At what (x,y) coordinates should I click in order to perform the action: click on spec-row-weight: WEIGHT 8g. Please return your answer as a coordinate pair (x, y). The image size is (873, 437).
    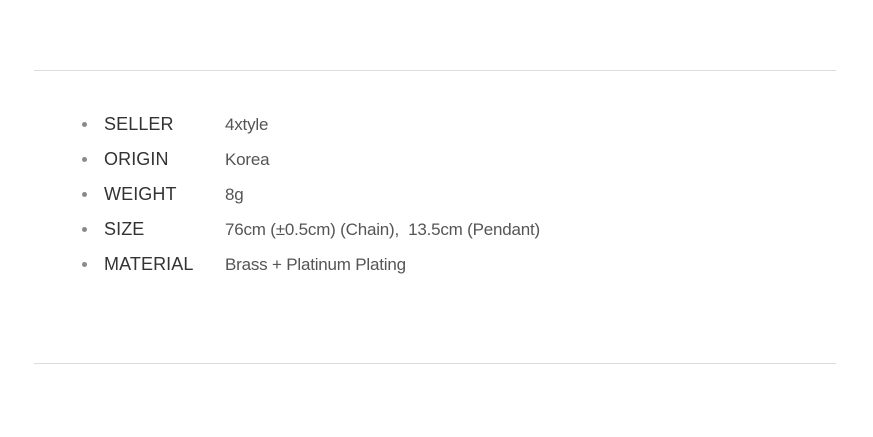
    Looking at the image, I should click on (436, 194).